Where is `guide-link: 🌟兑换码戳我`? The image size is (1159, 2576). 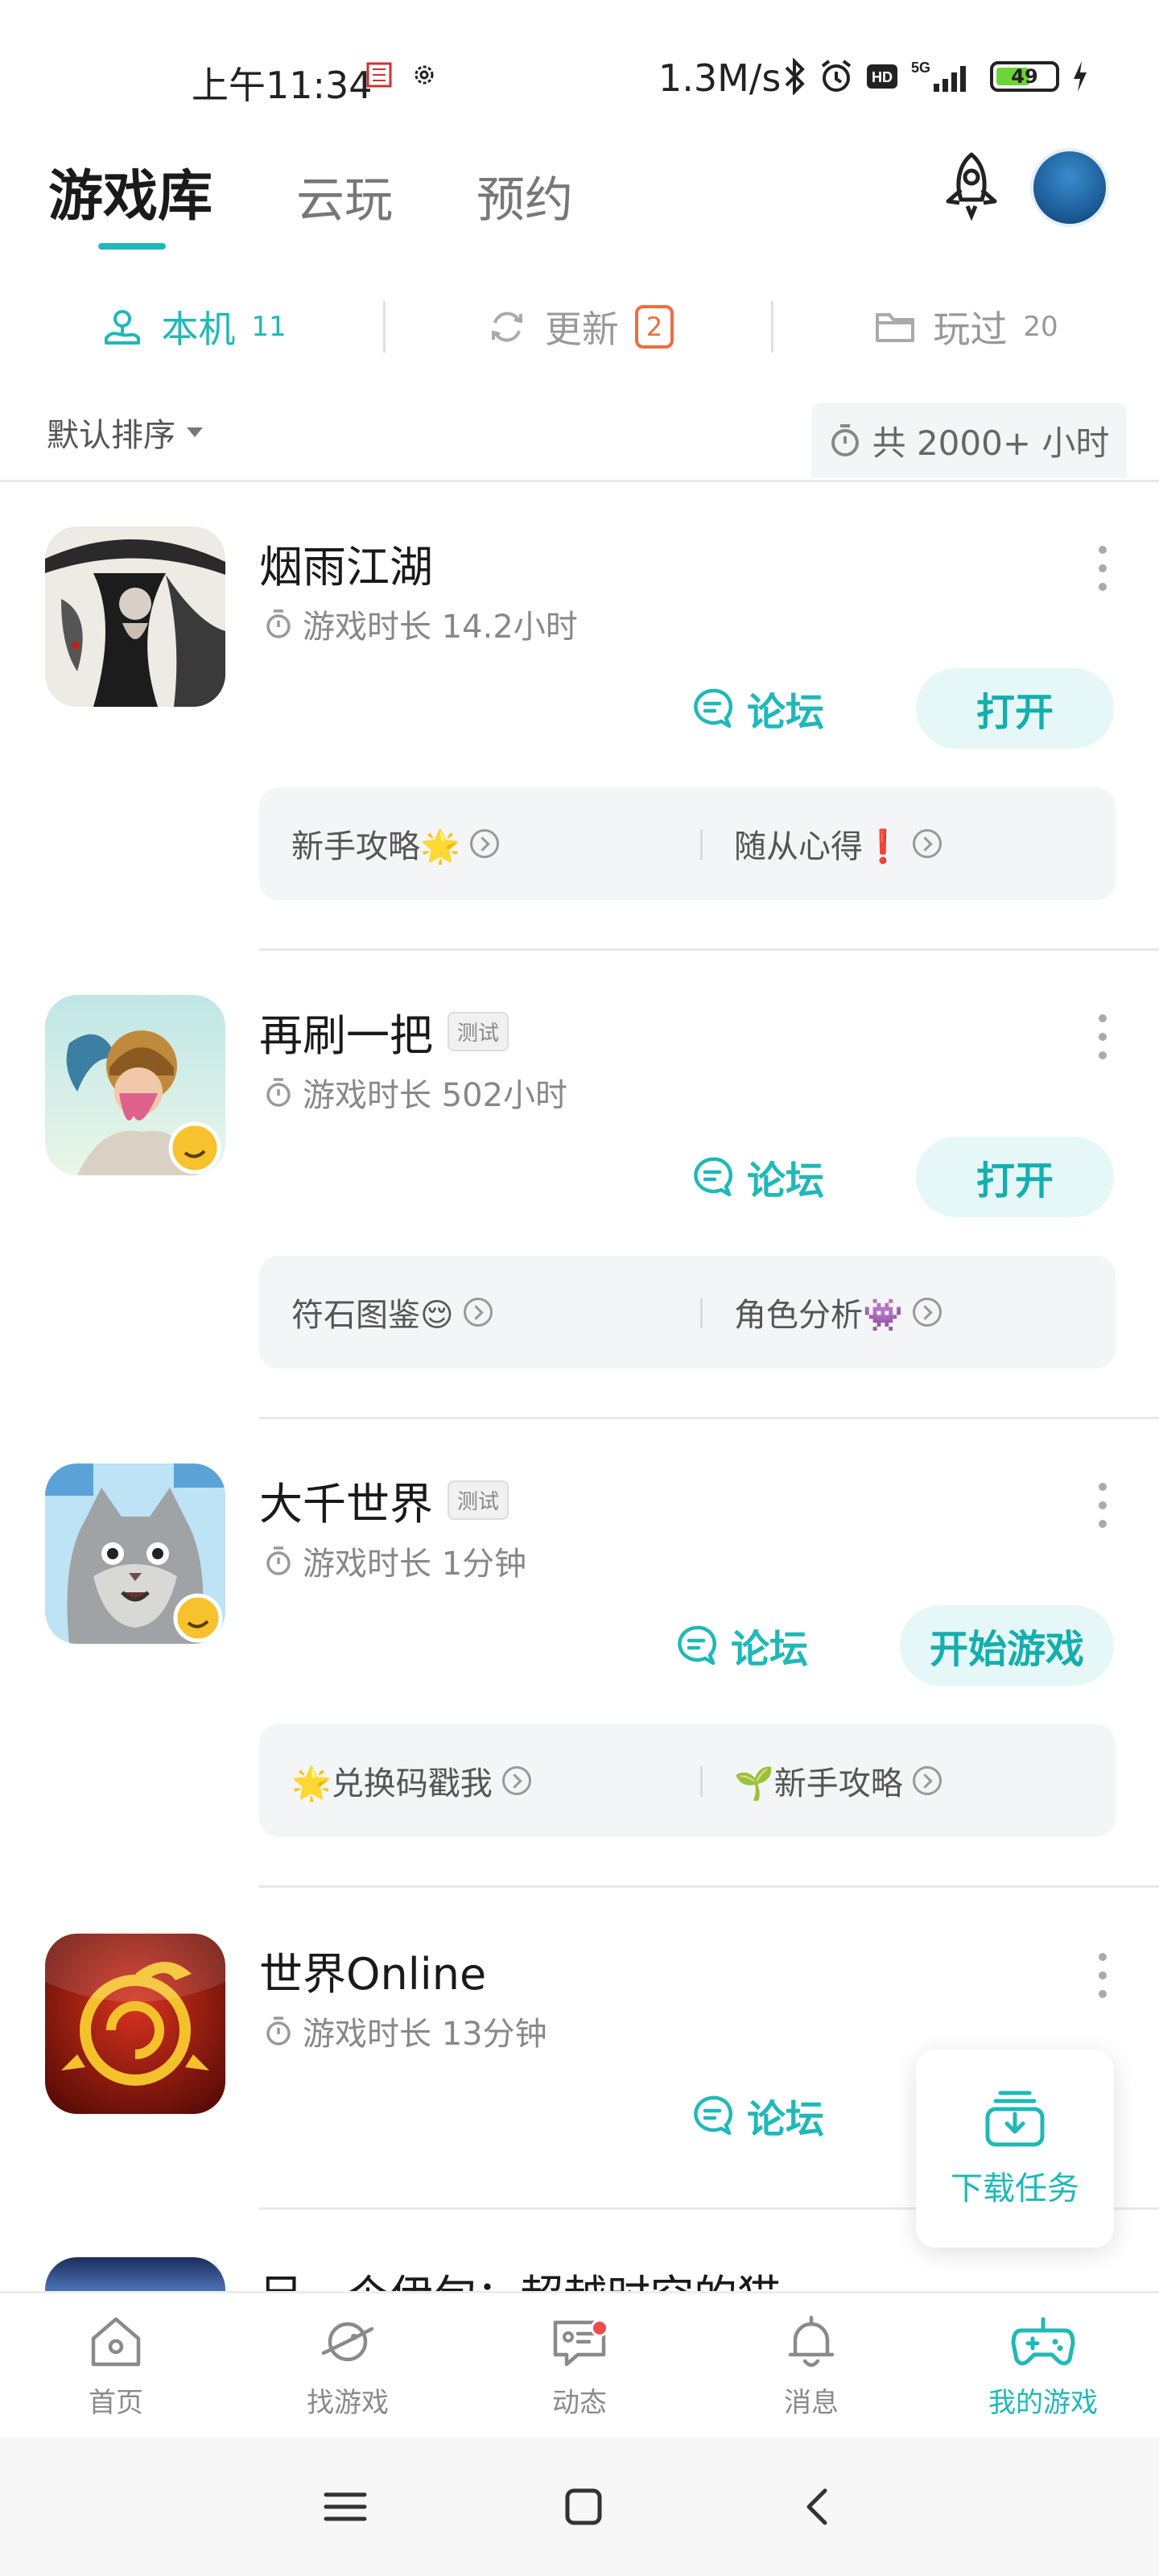 guide-link: 🌟兑换码戳我 is located at coordinates (411, 1780).